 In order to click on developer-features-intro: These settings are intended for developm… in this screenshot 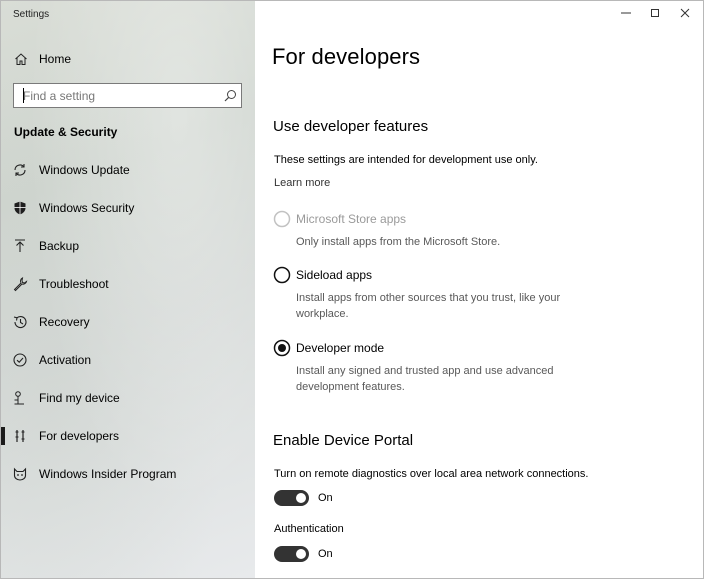, I will do `click(406, 160)`.